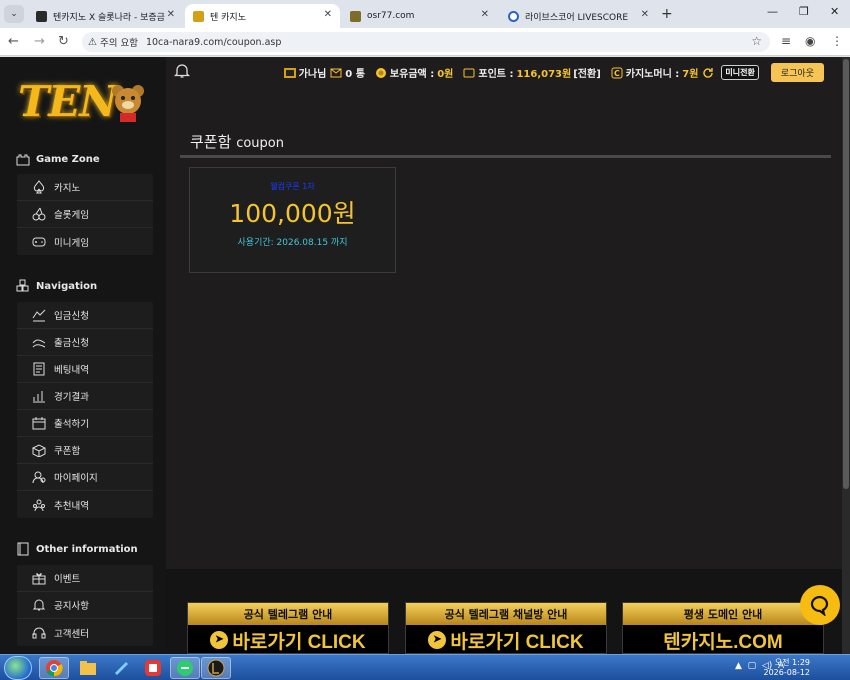 This screenshot has width=850, height=680. What do you see at coordinates (756, 41) in the screenshot?
I see `bookmark-star-icon: ☆` at bounding box center [756, 41].